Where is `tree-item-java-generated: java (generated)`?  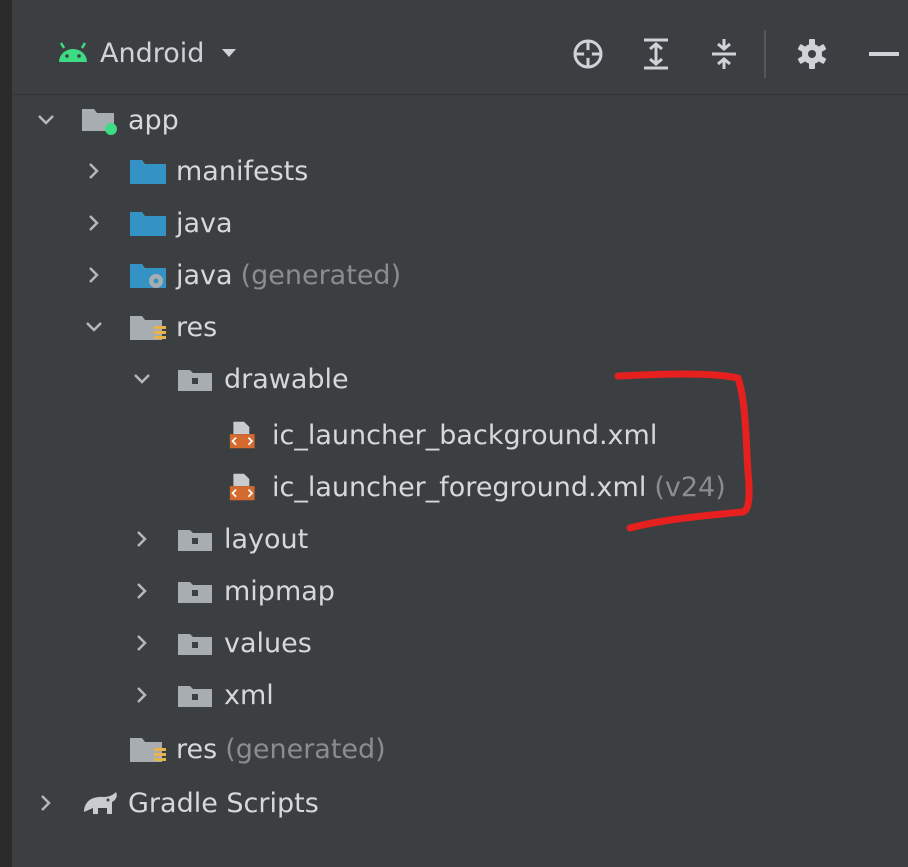 tree-item-java-generated: java (generated) is located at coordinates (242, 275).